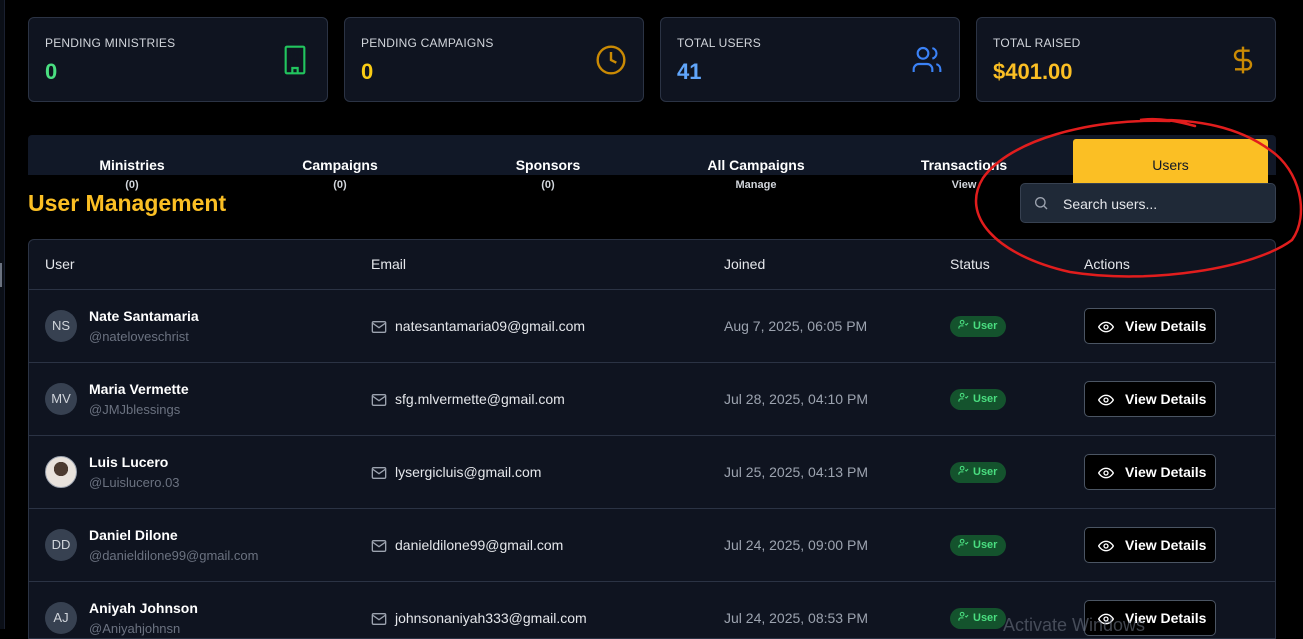  Describe the element at coordinates (970, 264) in the screenshot. I see `column-header-status: Status` at that location.